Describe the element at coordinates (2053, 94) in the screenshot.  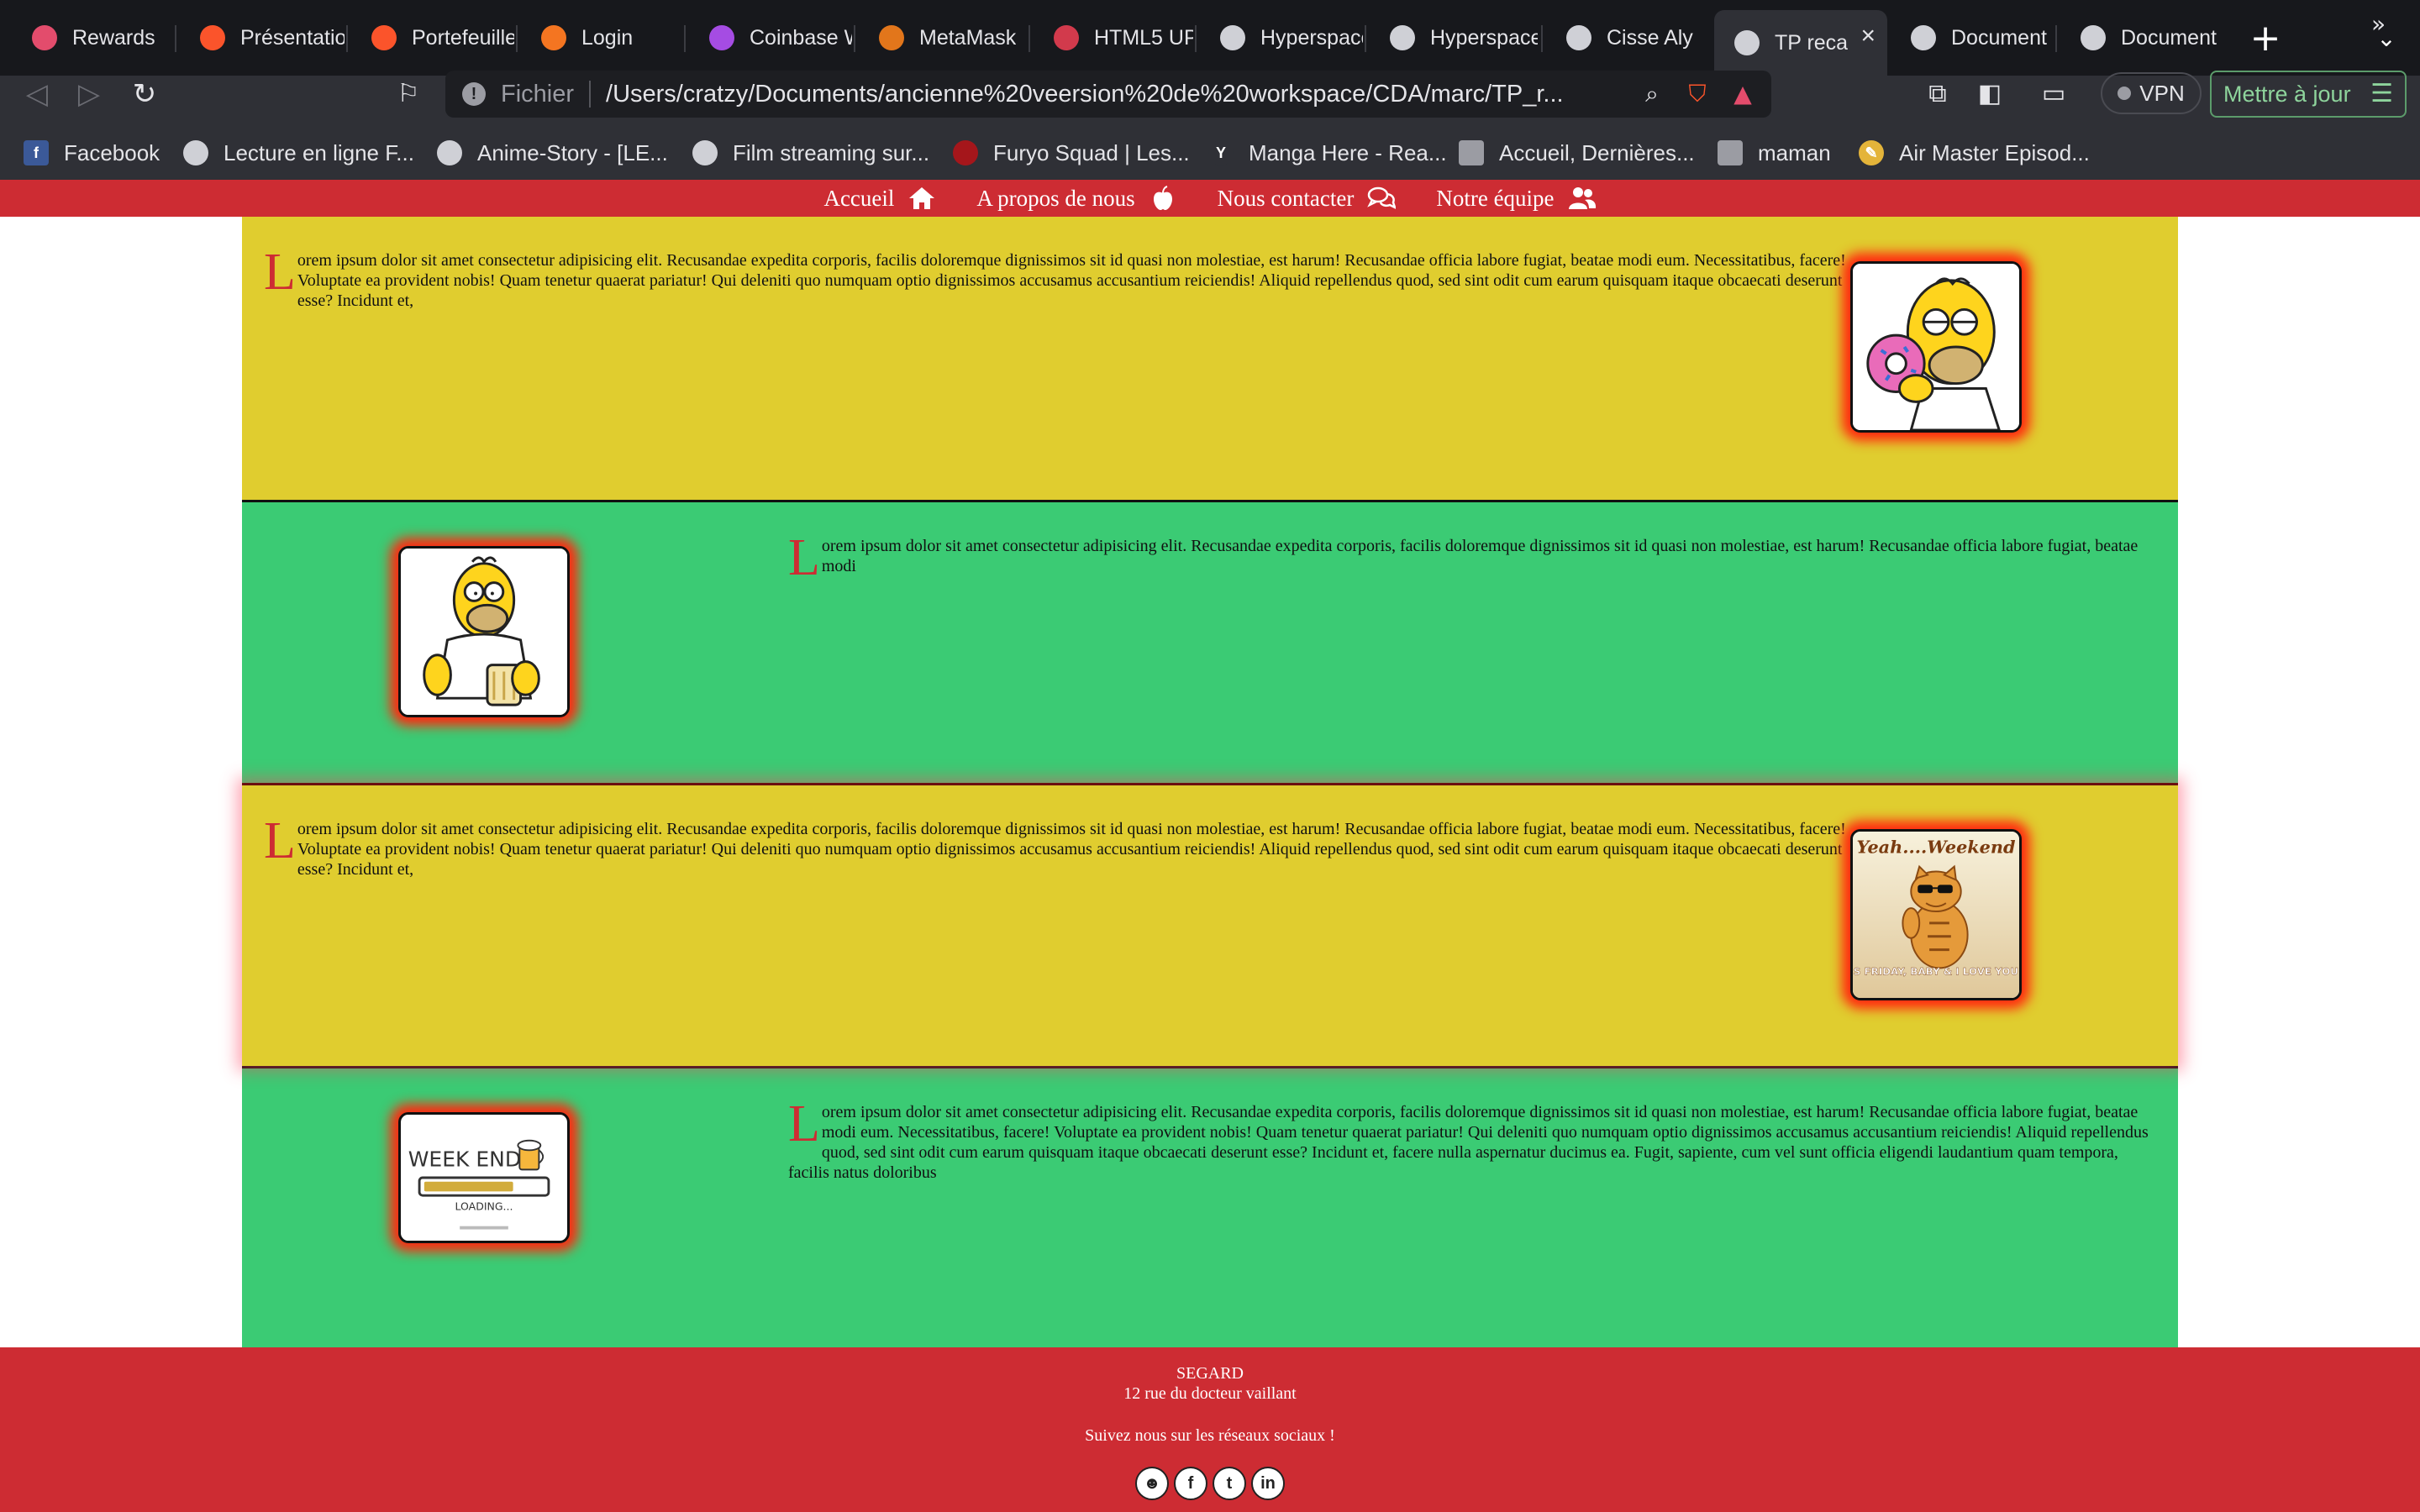
I see `wallet-icon: ▭` at that location.